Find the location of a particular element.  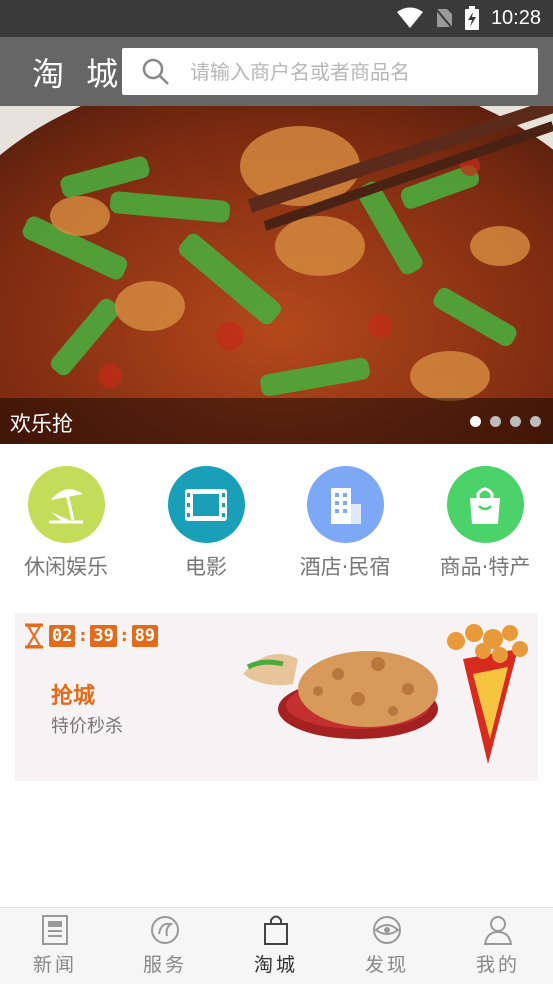

category-label: 休闲娱乐 is located at coordinates (66, 567).